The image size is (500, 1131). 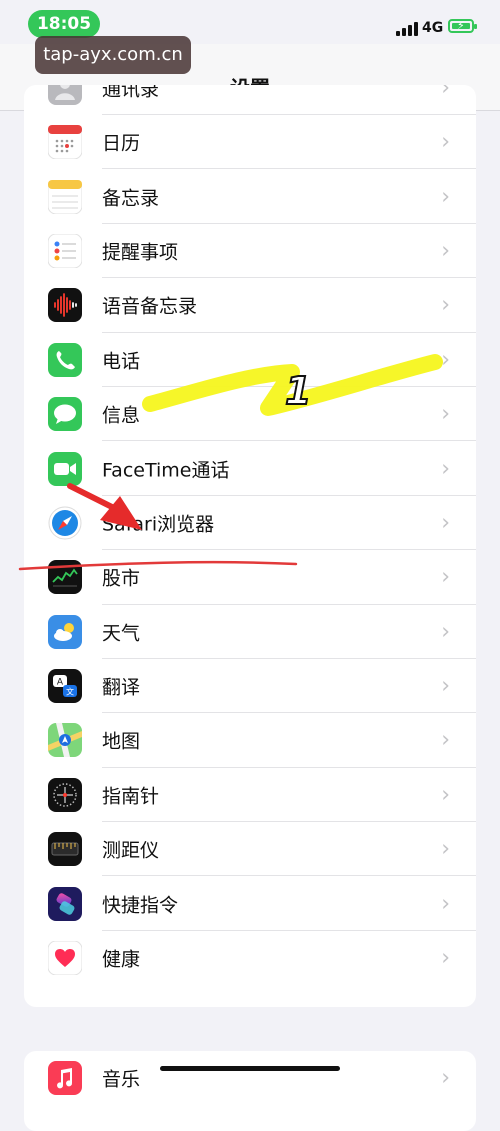 What do you see at coordinates (250, 196) in the screenshot?
I see `settings-row-notes: 备忘录 ›` at bounding box center [250, 196].